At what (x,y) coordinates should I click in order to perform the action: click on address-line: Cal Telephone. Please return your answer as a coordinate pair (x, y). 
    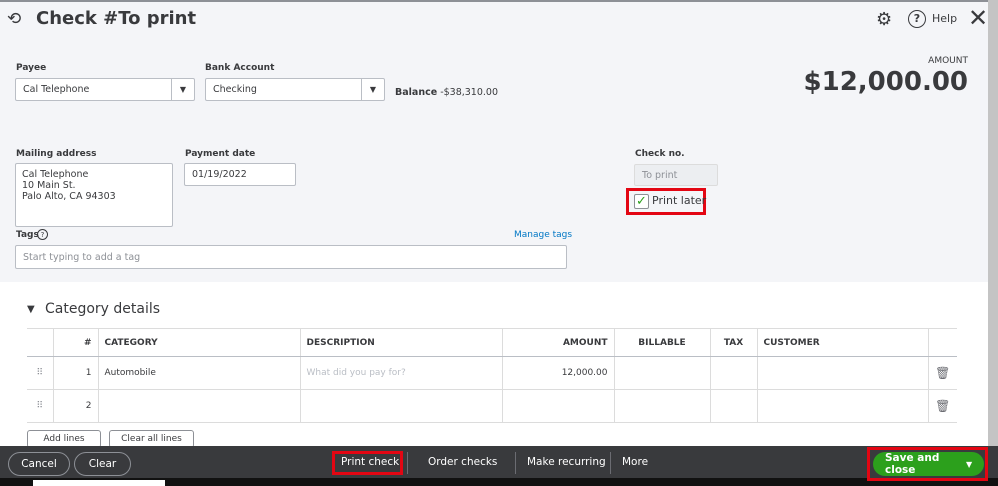
    Looking at the image, I should click on (55, 174).